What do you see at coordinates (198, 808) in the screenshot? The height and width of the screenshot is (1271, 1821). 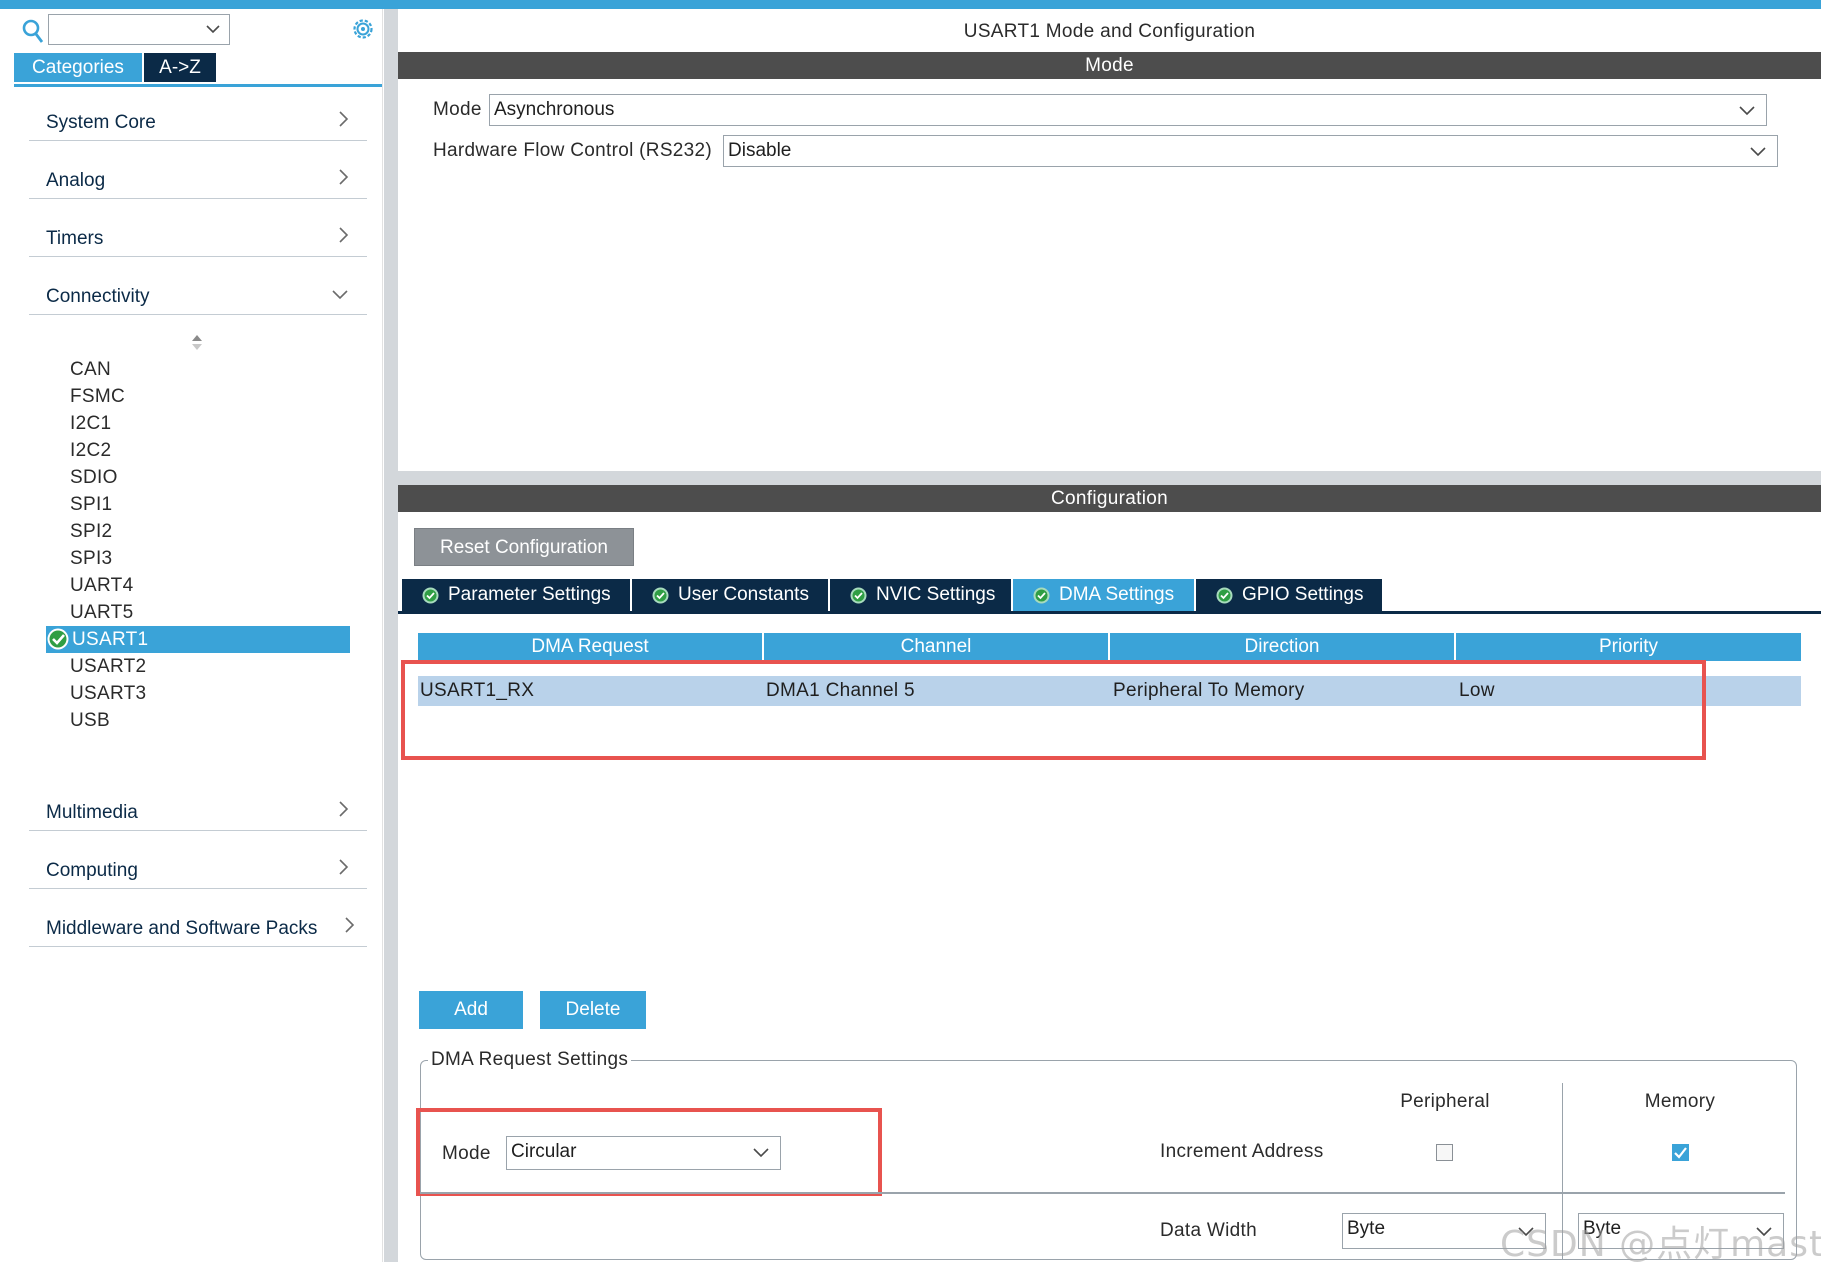 I see `category-multimedia: Multimedia` at bounding box center [198, 808].